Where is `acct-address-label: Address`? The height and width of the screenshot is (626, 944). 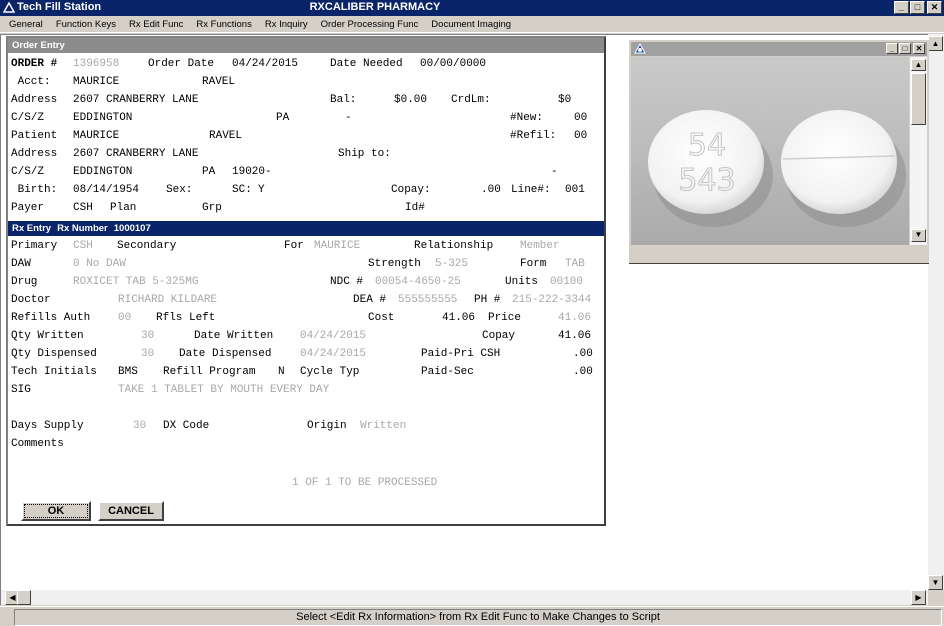
acct-address-label: Address is located at coordinates (34, 100).